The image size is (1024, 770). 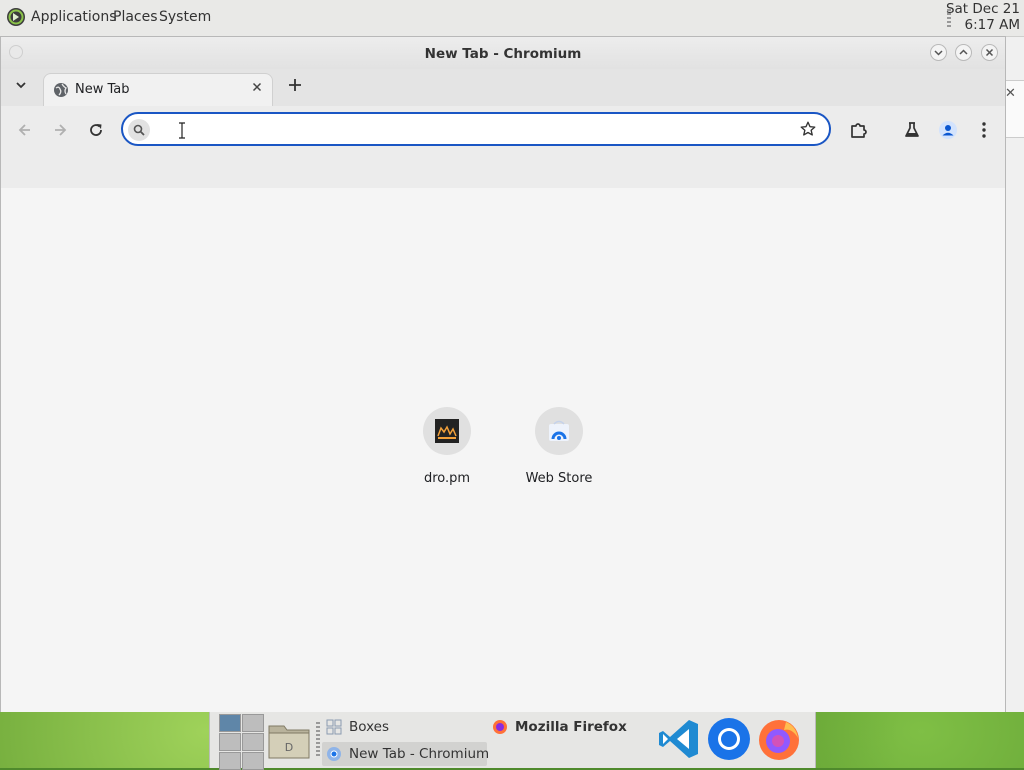 I want to click on shortcut-tile: dro.pm, so click(x=447, y=446).